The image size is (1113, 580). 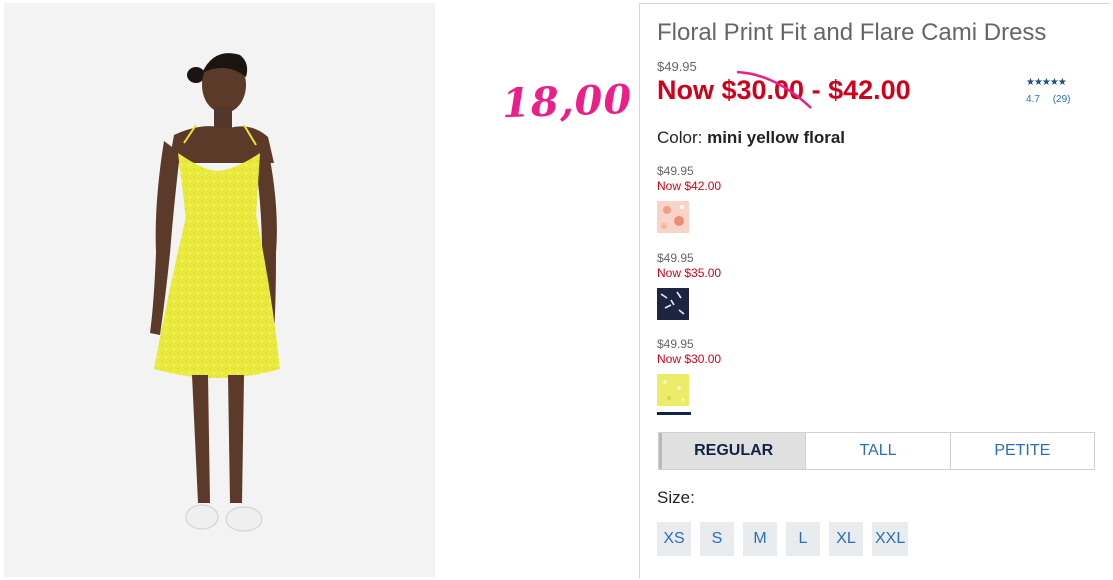 I want to click on color-label: Color:, so click(x=680, y=137).